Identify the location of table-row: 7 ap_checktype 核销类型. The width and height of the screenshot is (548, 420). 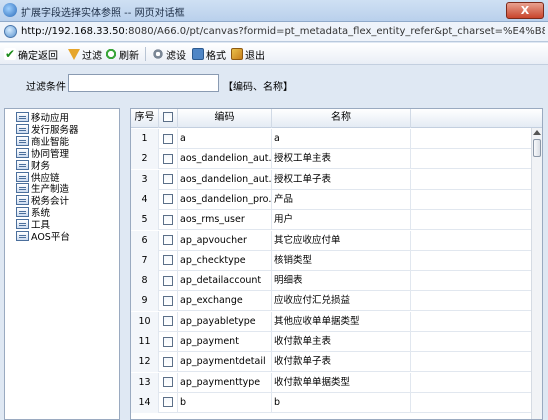
(331, 260).